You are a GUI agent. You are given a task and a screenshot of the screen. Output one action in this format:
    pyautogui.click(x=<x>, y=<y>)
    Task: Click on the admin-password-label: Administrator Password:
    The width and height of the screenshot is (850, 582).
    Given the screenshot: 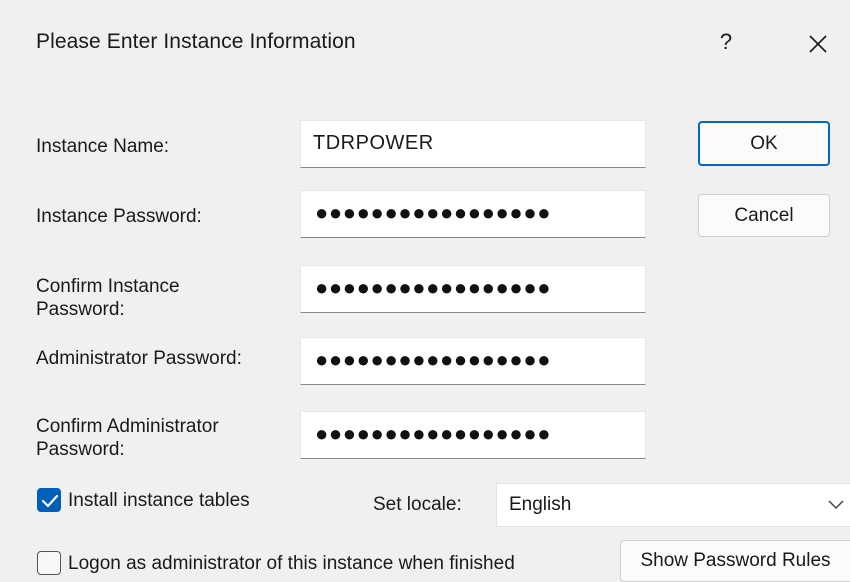 What is the action you would take?
    pyautogui.click(x=139, y=358)
    